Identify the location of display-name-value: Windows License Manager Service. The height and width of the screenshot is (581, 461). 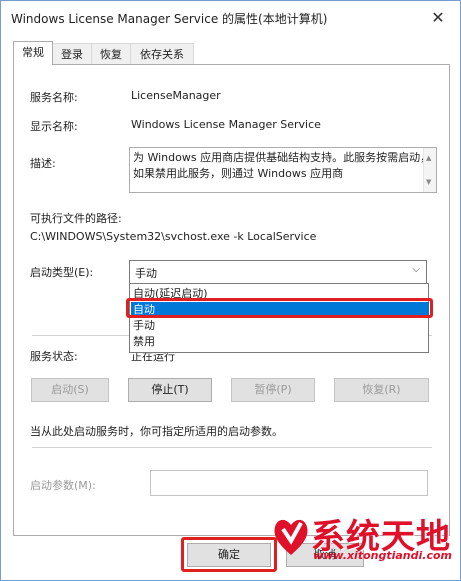
(226, 124).